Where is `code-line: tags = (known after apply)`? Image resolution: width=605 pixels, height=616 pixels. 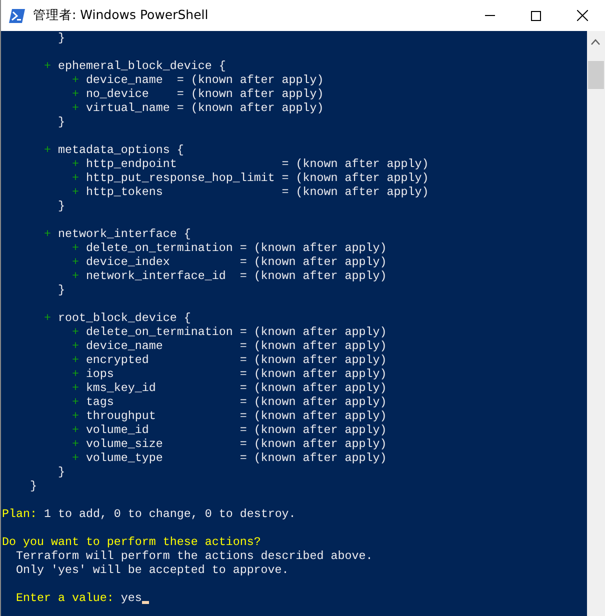 code-line: tags = (known after apply) is located at coordinates (236, 402).